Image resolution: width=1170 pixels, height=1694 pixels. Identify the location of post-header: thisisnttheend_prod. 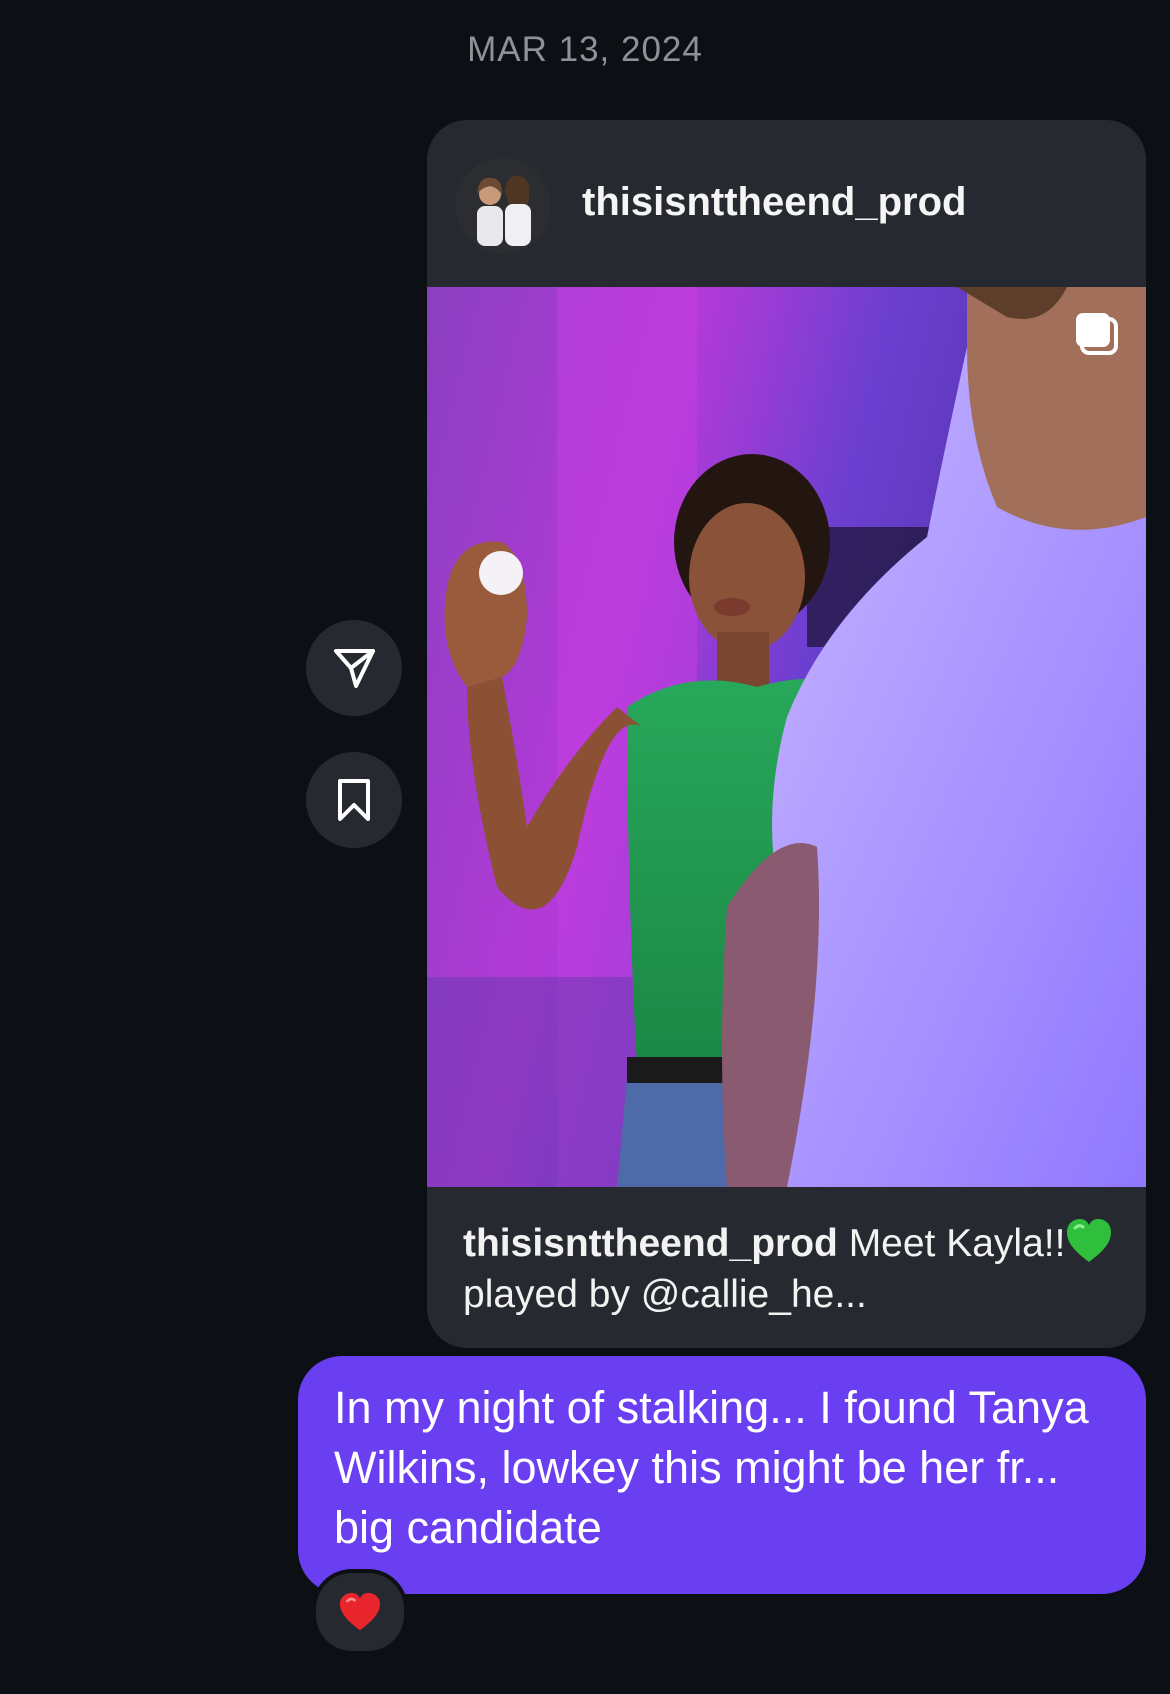
(786, 203).